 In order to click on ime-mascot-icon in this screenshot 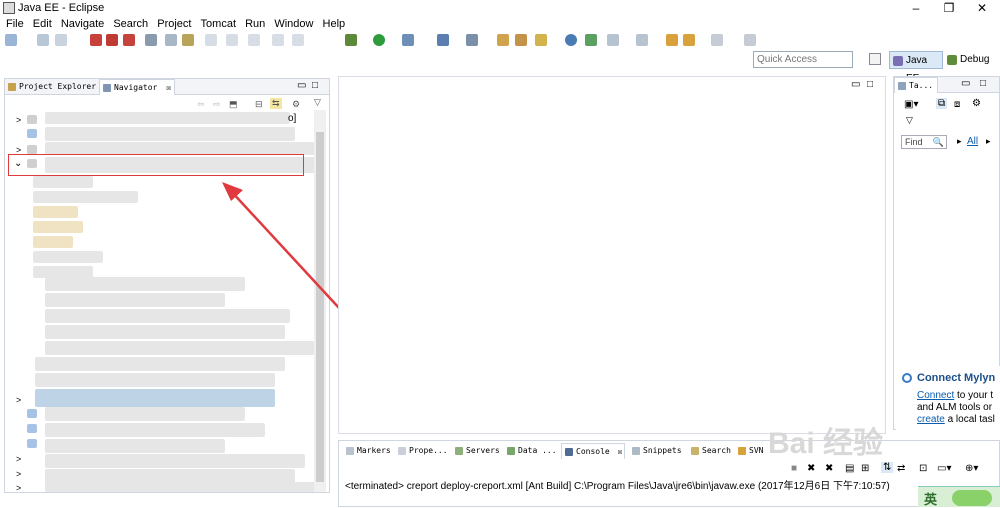, I will do `click(972, 498)`.